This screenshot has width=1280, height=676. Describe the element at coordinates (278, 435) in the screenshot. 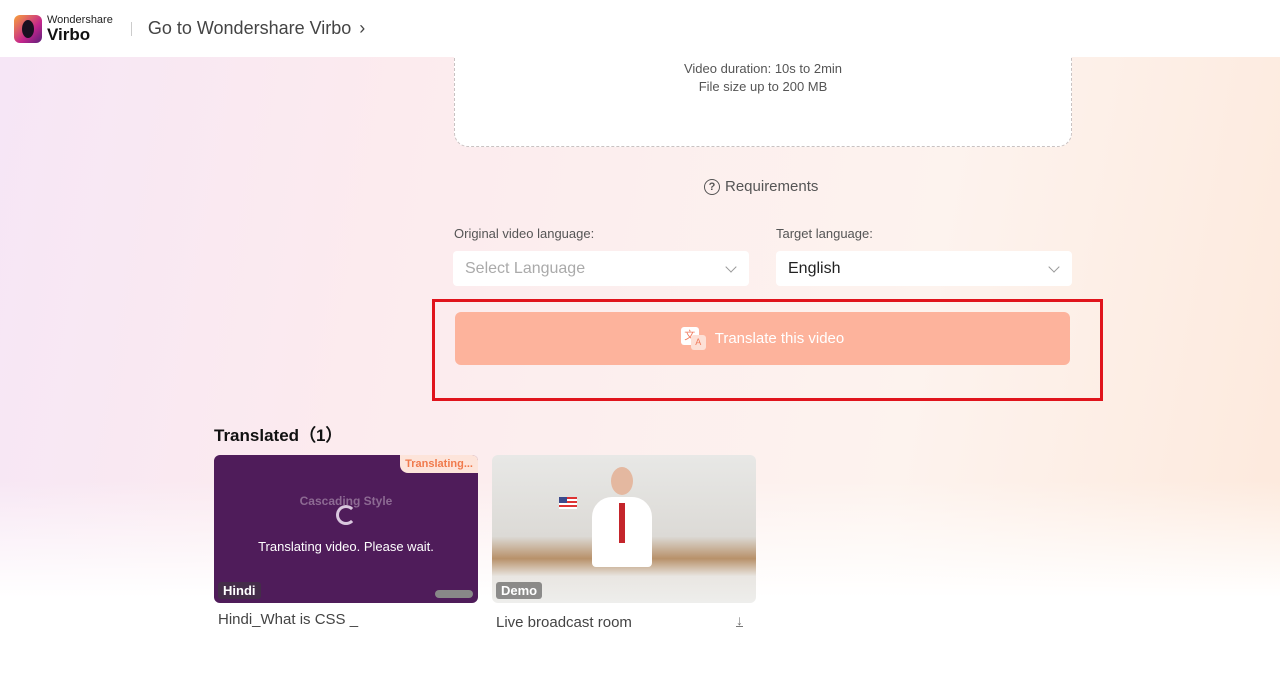

I see `translated-title: Translated（1）` at that location.